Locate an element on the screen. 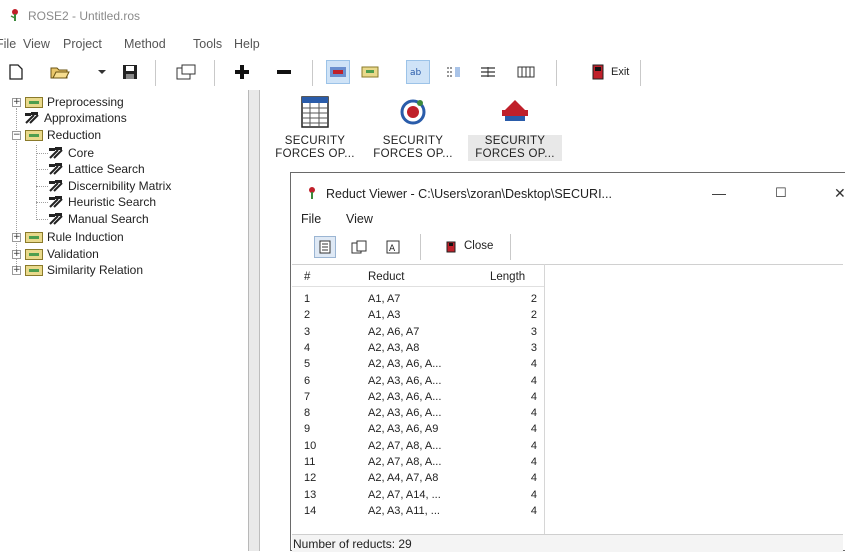 This screenshot has height=552, width=845. view-small-icon is located at coordinates (370, 72).